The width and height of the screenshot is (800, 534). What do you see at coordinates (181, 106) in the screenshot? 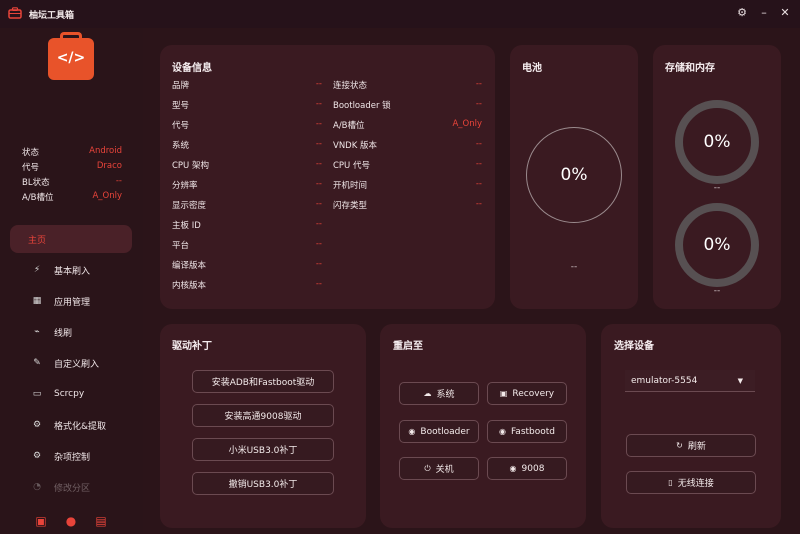
I see `info-key: 型号` at bounding box center [181, 106].